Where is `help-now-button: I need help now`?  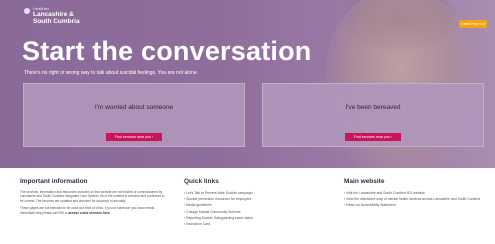 help-now-button: I need help now is located at coordinates (473, 24).